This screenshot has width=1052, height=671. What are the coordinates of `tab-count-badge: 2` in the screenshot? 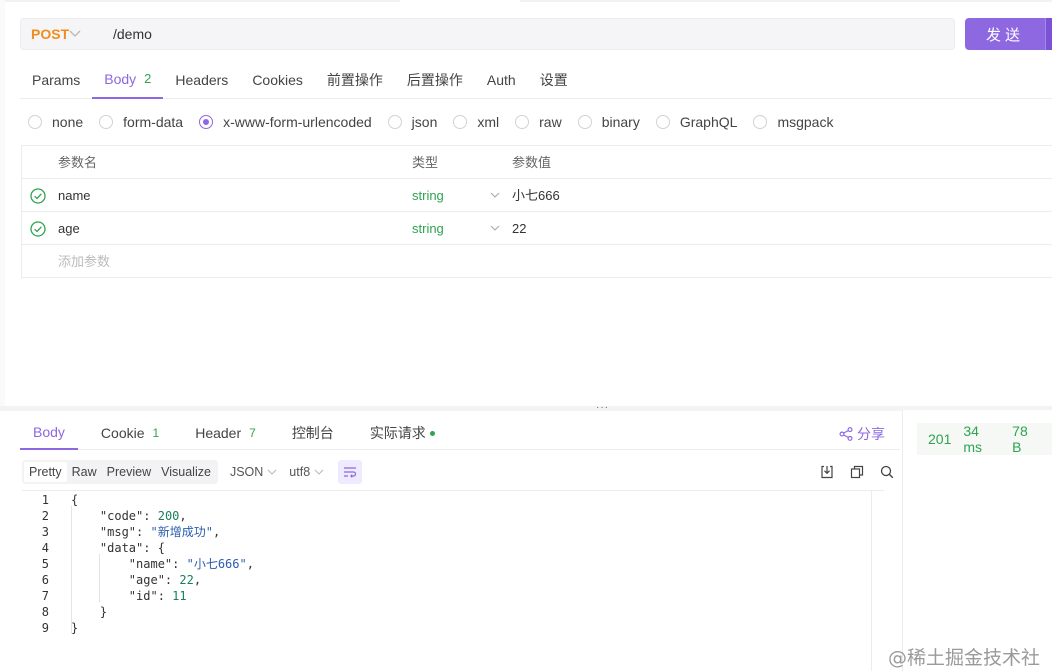 It's located at (148, 78).